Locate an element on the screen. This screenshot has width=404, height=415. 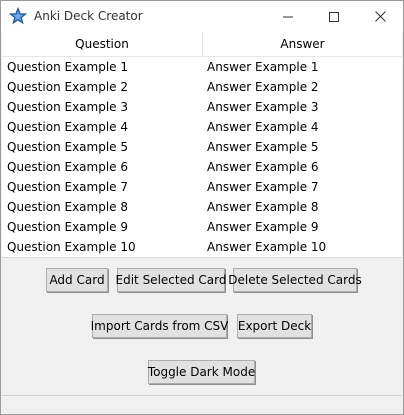
add-card-button: Add Card is located at coordinates (77, 280).